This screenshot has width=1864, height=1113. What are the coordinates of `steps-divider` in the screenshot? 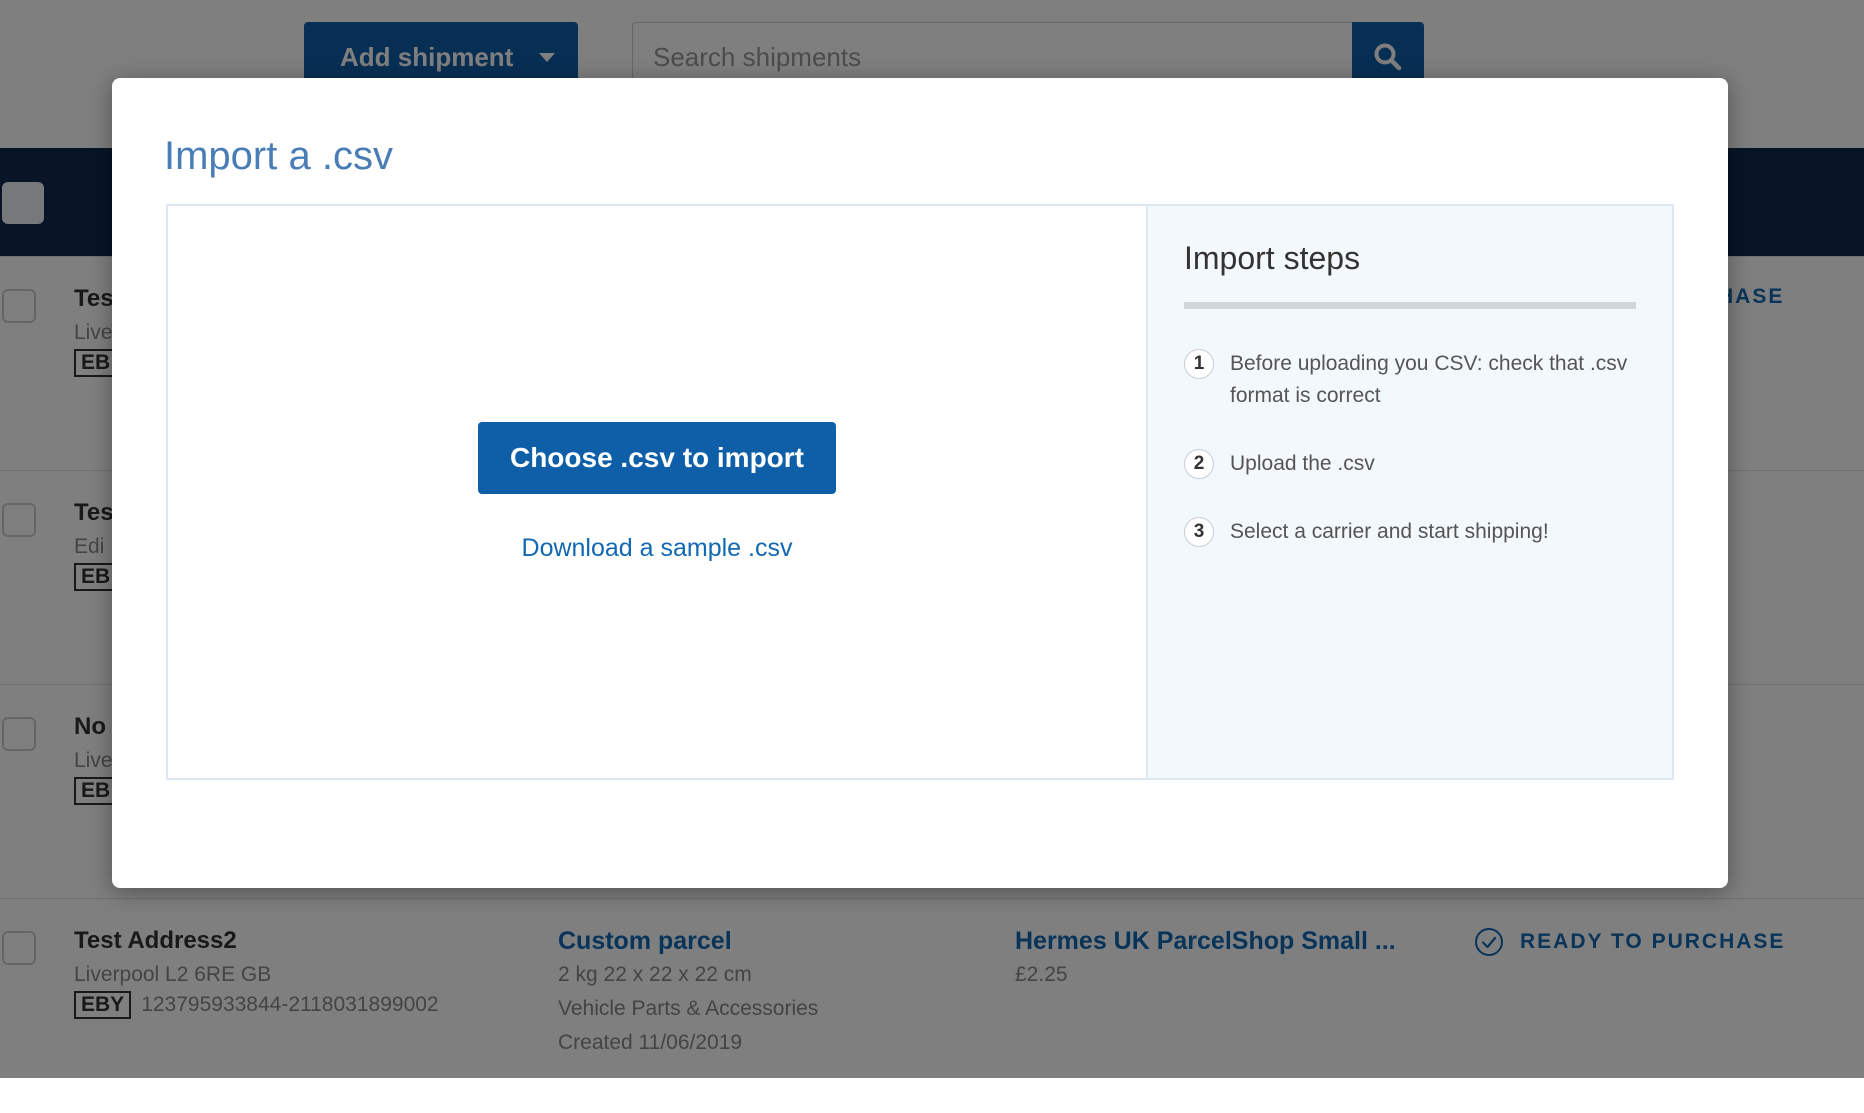 It's located at (1410, 305).